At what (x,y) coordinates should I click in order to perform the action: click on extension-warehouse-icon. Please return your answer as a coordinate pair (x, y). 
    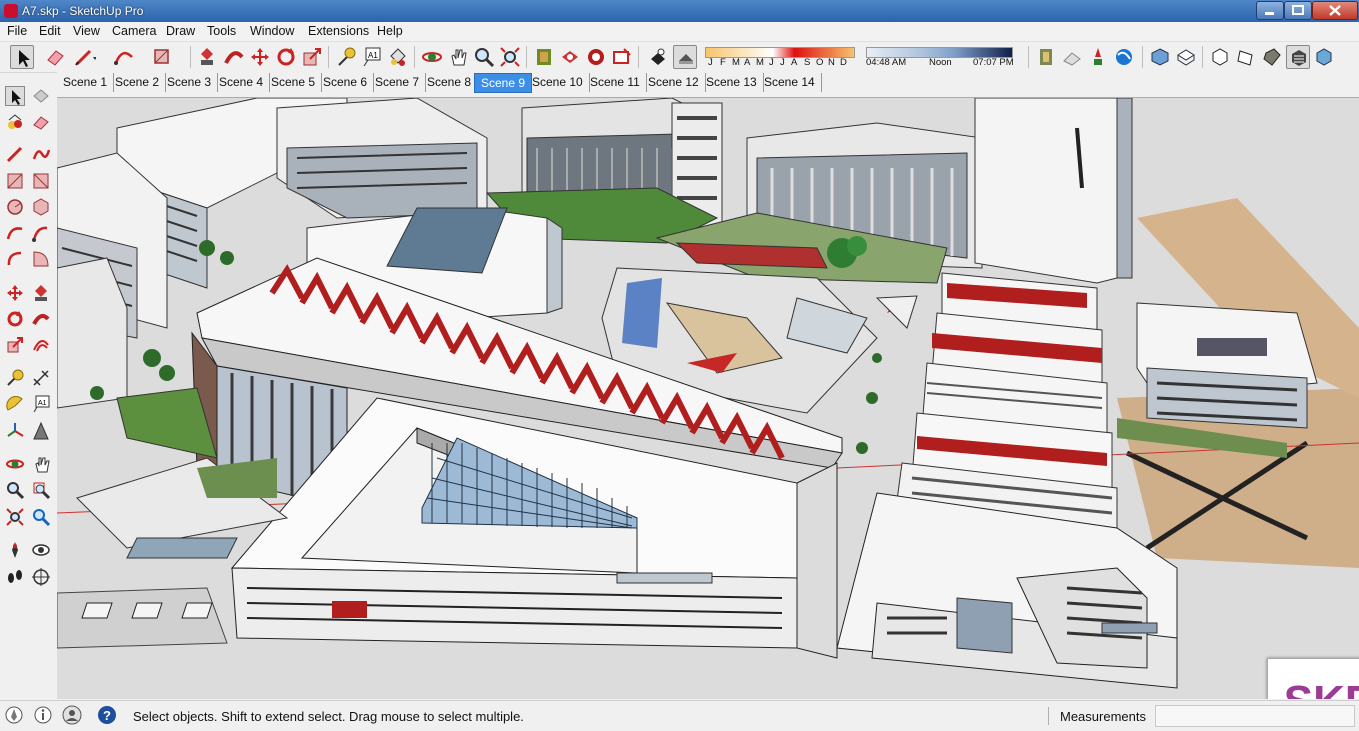
    Looking at the image, I should click on (596, 57).